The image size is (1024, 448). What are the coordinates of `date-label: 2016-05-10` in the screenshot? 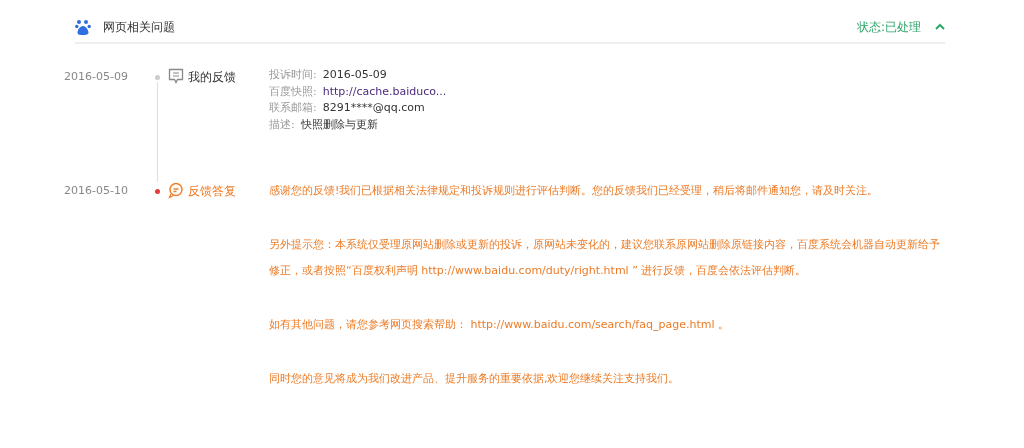 It's located at (96, 191).